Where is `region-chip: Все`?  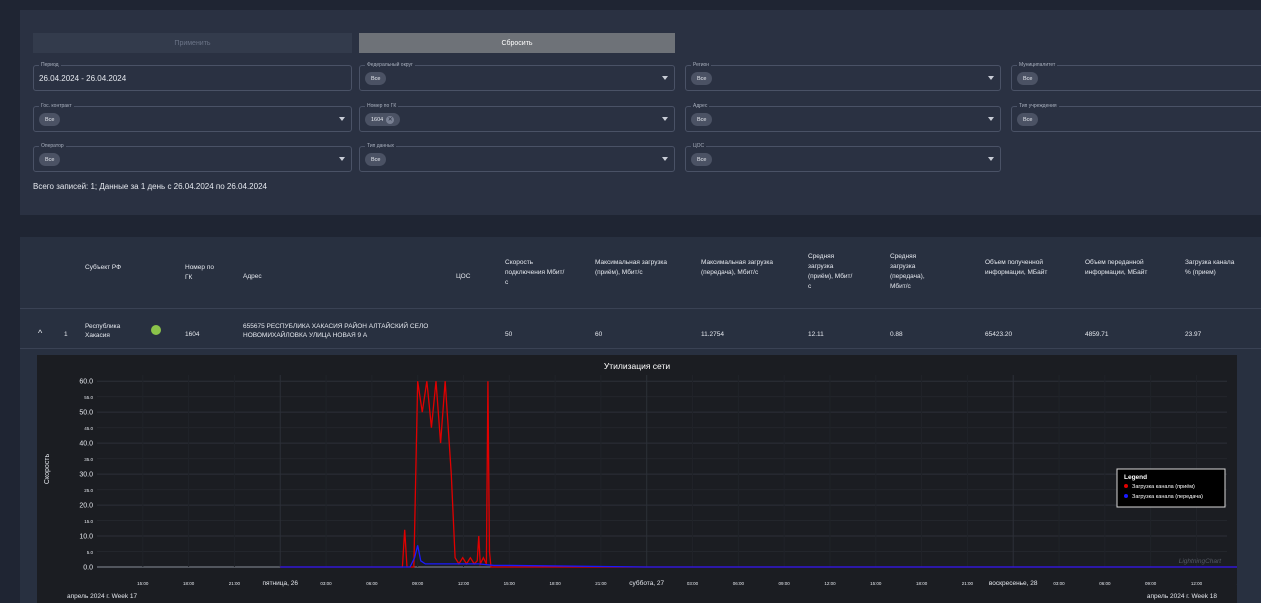
region-chip: Все is located at coordinates (702, 78).